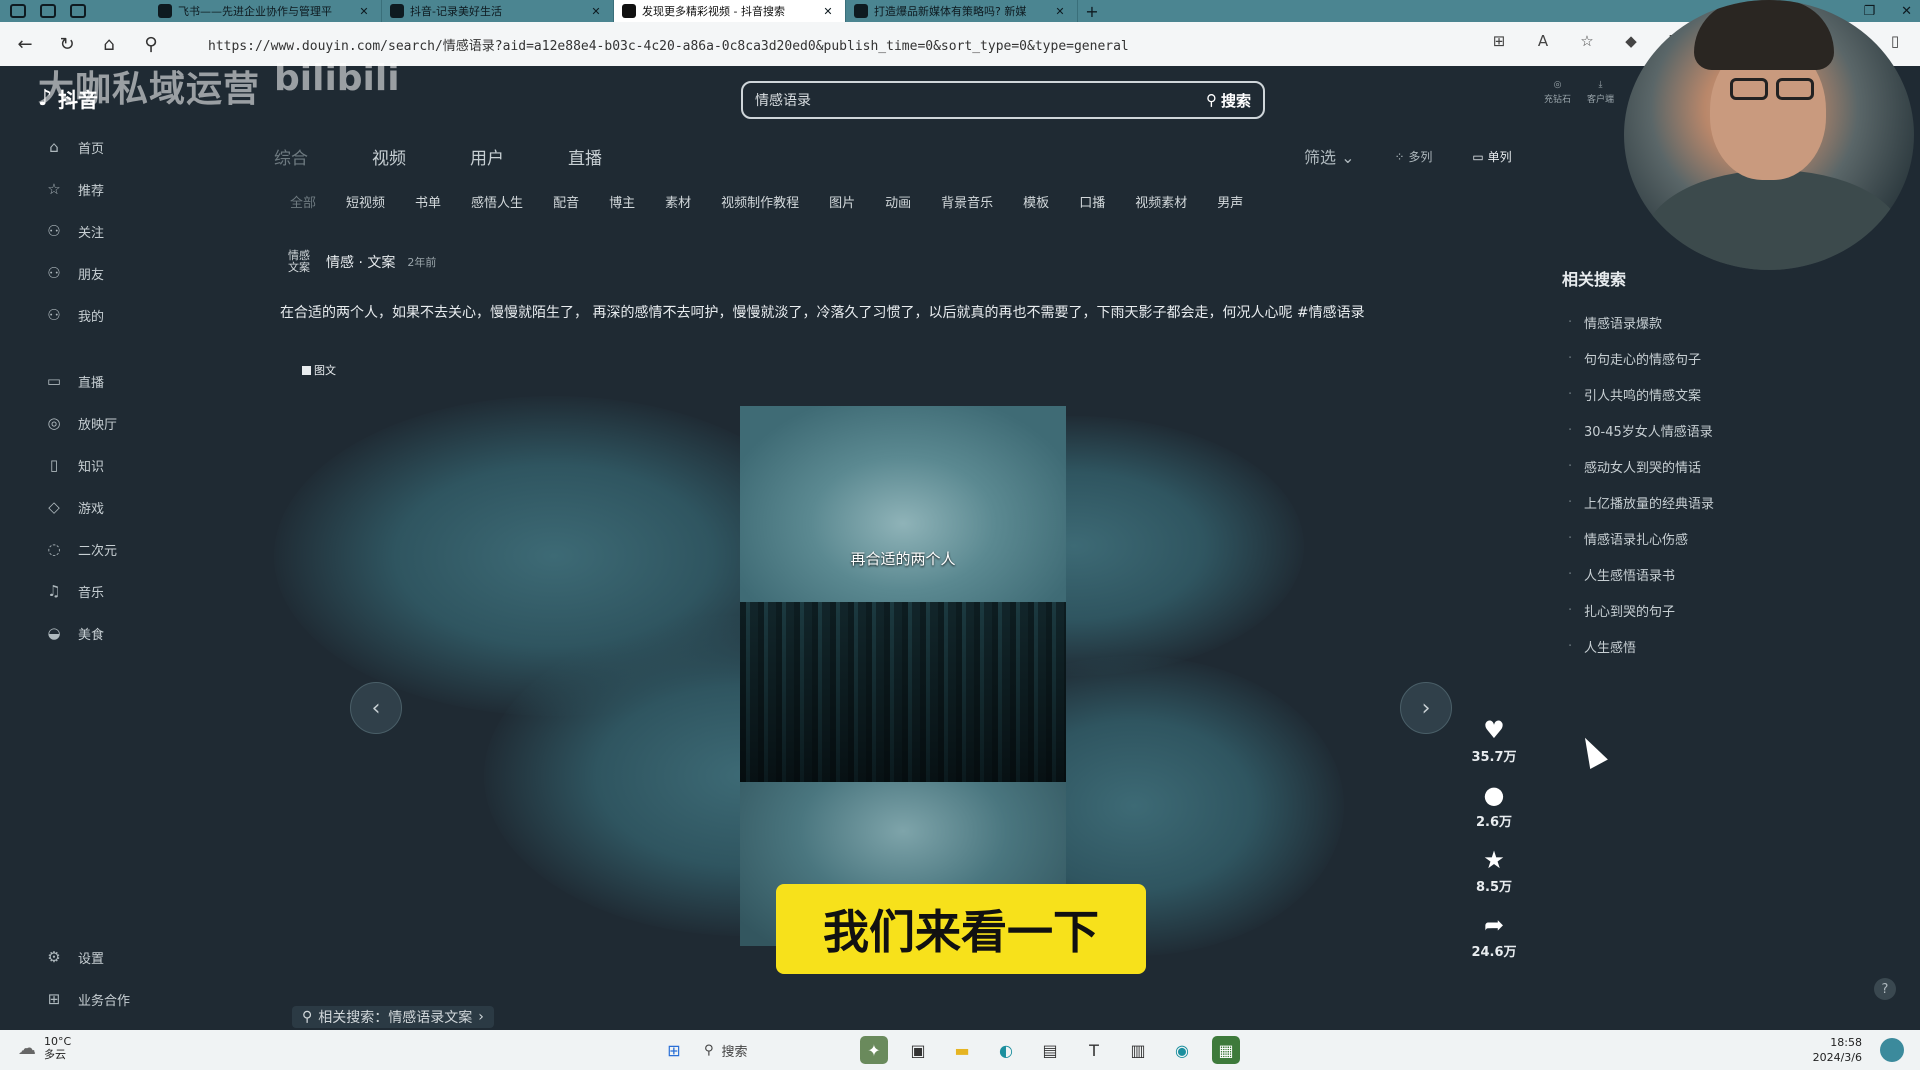 This screenshot has width=1920, height=1070. What do you see at coordinates (1906, 11) in the screenshot?
I see `close-window-icon: ✕` at bounding box center [1906, 11].